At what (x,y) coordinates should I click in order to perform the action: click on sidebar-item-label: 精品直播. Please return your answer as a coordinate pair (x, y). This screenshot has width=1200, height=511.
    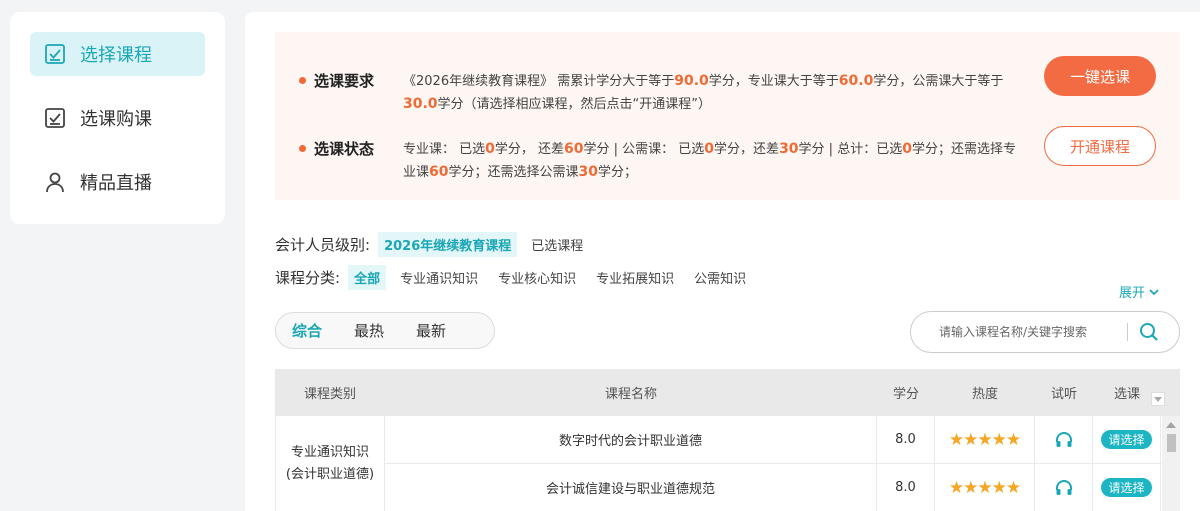
    Looking at the image, I should click on (116, 183).